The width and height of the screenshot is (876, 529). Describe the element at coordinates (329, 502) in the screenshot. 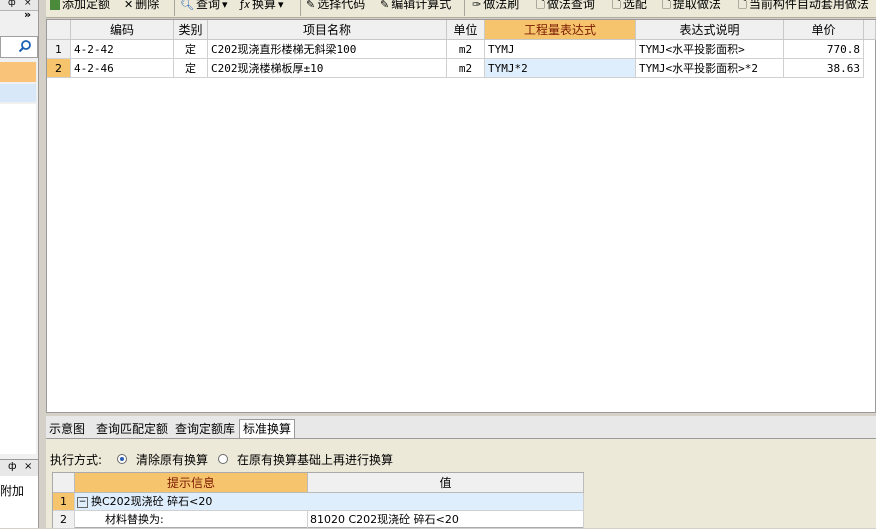

I see `group-row: − 换C202现浇砼 碎石<20` at that location.